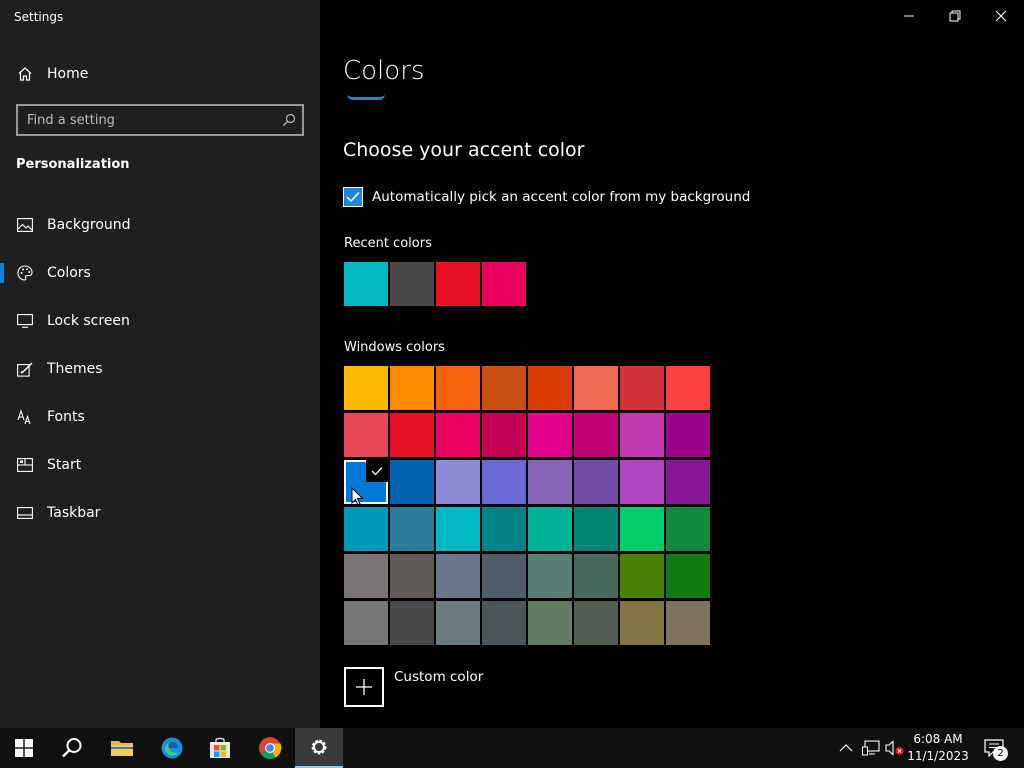 The image size is (1024, 768). What do you see at coordinates (72, 748) in the screenshot?
I see `taskbar-search-button` at bounding box center [72, 748].